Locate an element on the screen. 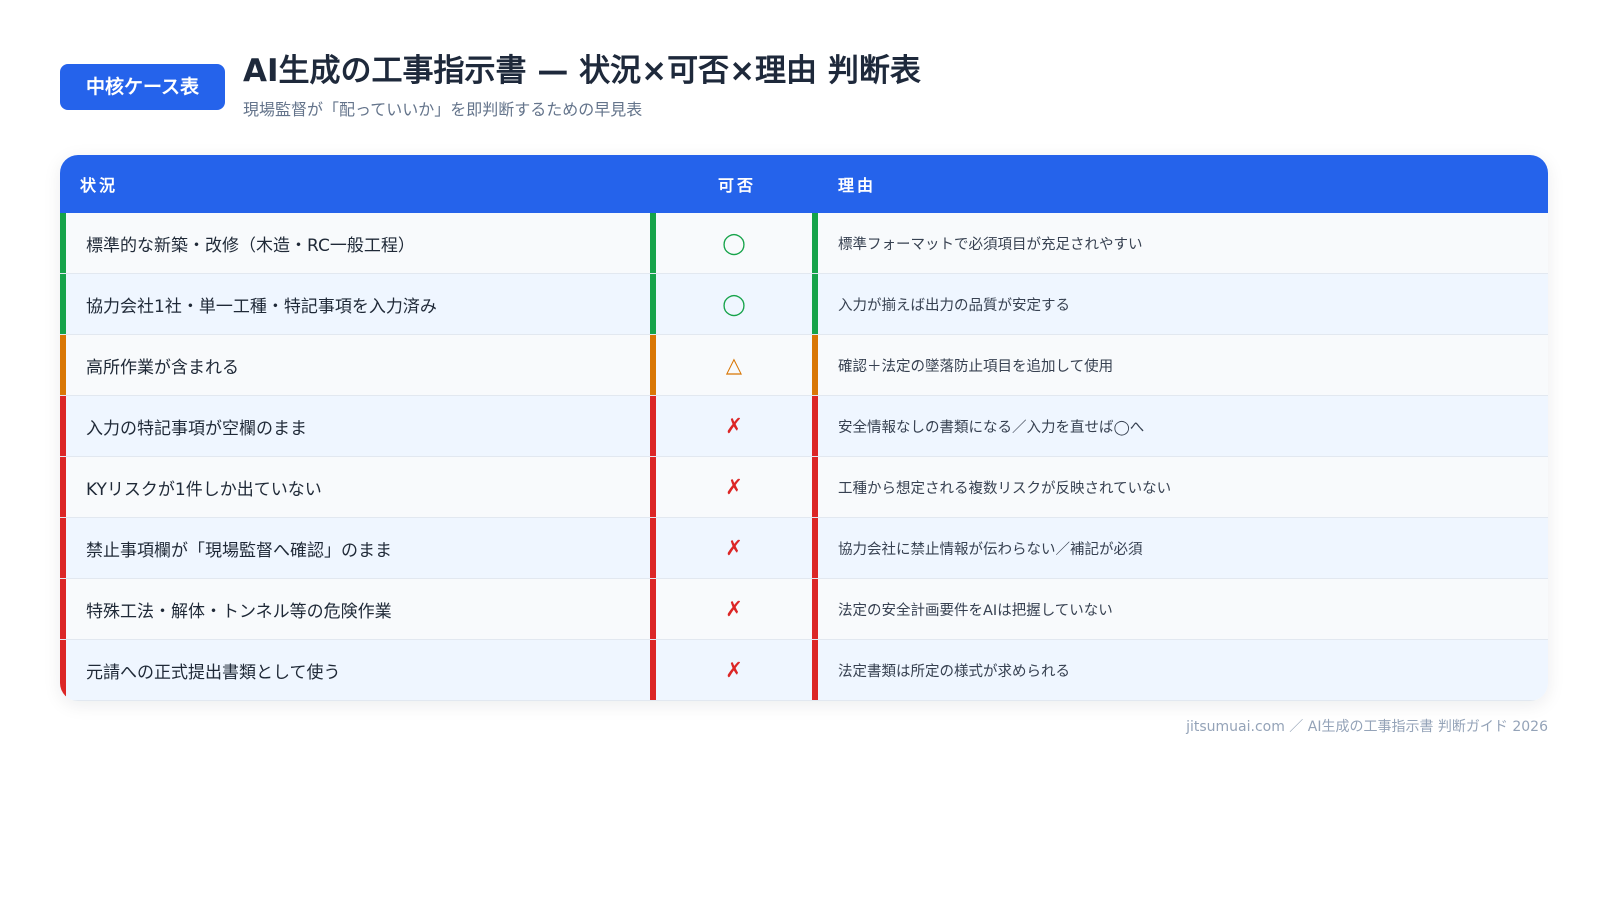 Image resolution: width=1600 pixels, height=900 pixels. reason-cell: 安全情報なしの書類になる／入力を直せば◯へ is located at coordinates (991, 427).